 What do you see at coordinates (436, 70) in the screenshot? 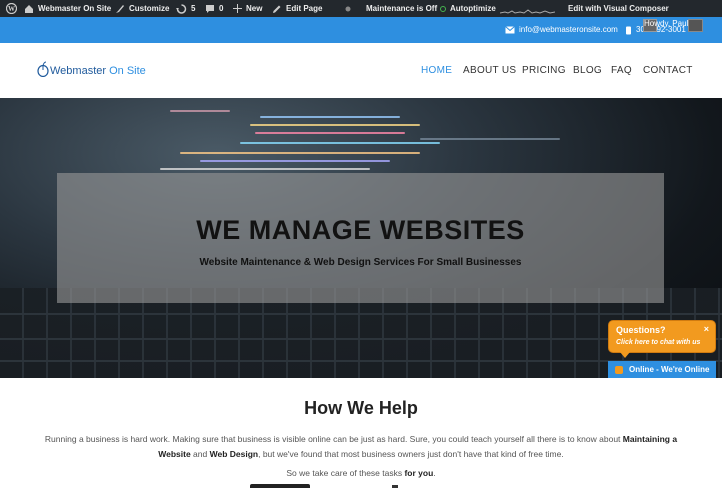
I see `nav-home: HOME` at bounding box center [436, 70].